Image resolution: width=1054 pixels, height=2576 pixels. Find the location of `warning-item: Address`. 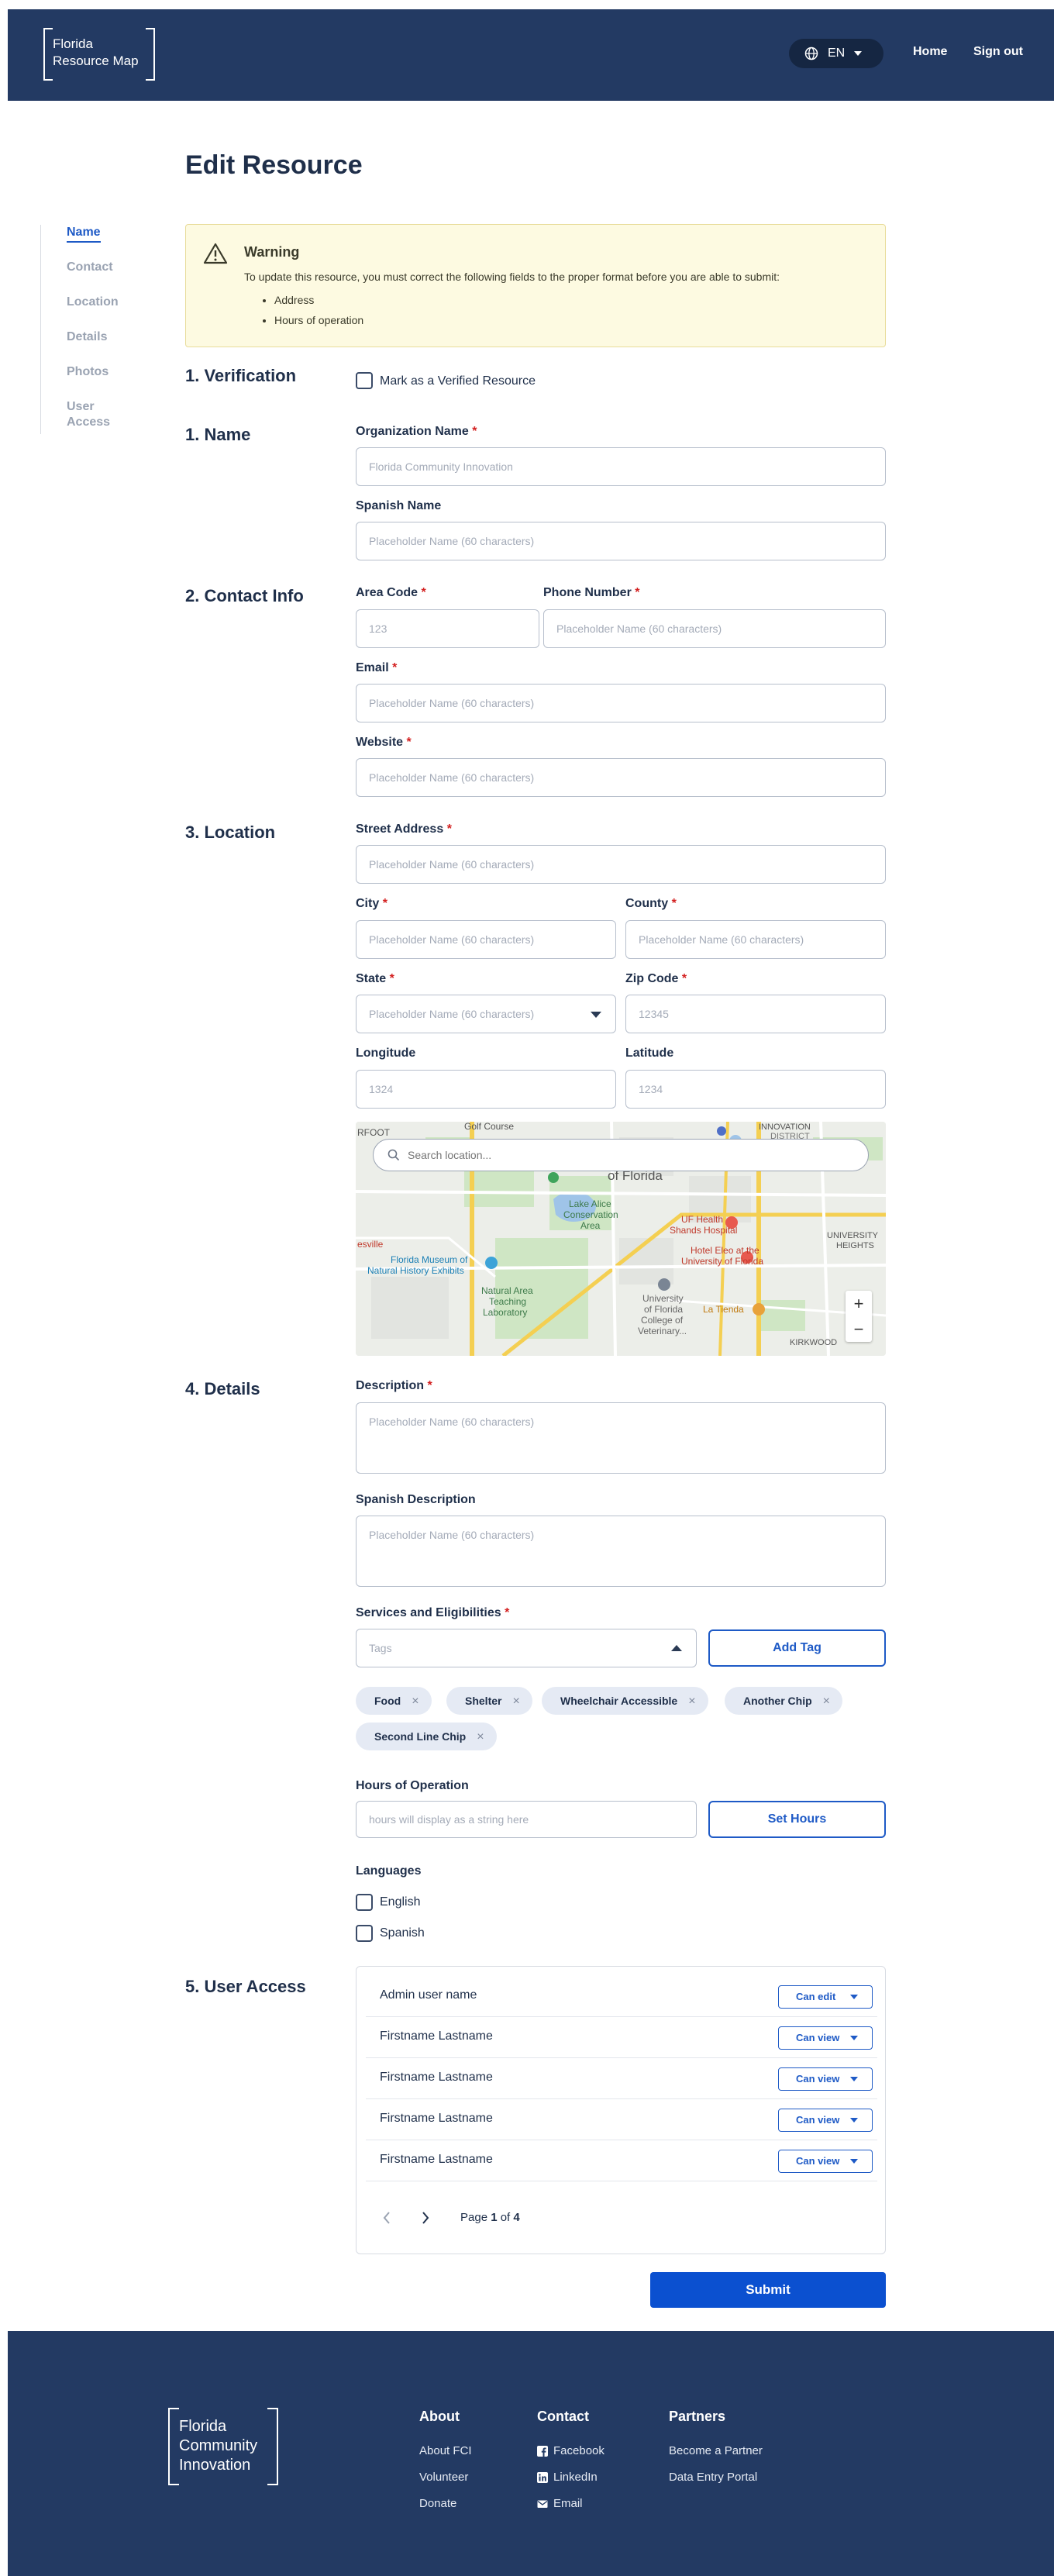

warning-item: Address is located at coordinates (318, 300).